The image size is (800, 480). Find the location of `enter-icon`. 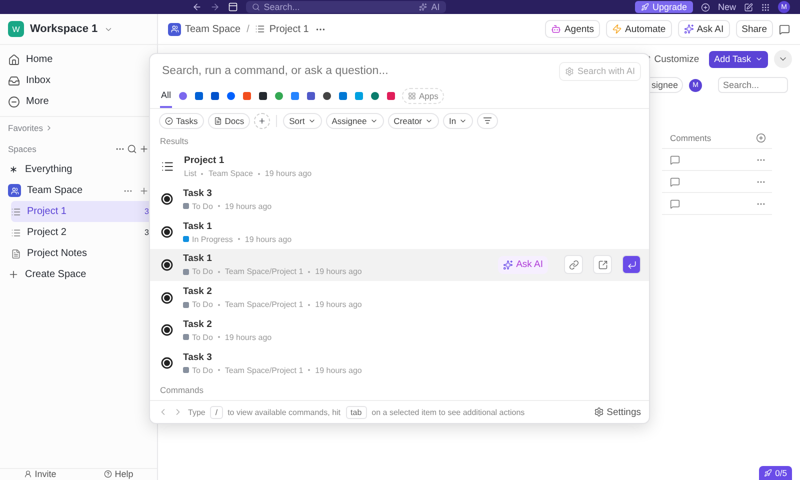

enter-icon is located at coordinates (631, 265).